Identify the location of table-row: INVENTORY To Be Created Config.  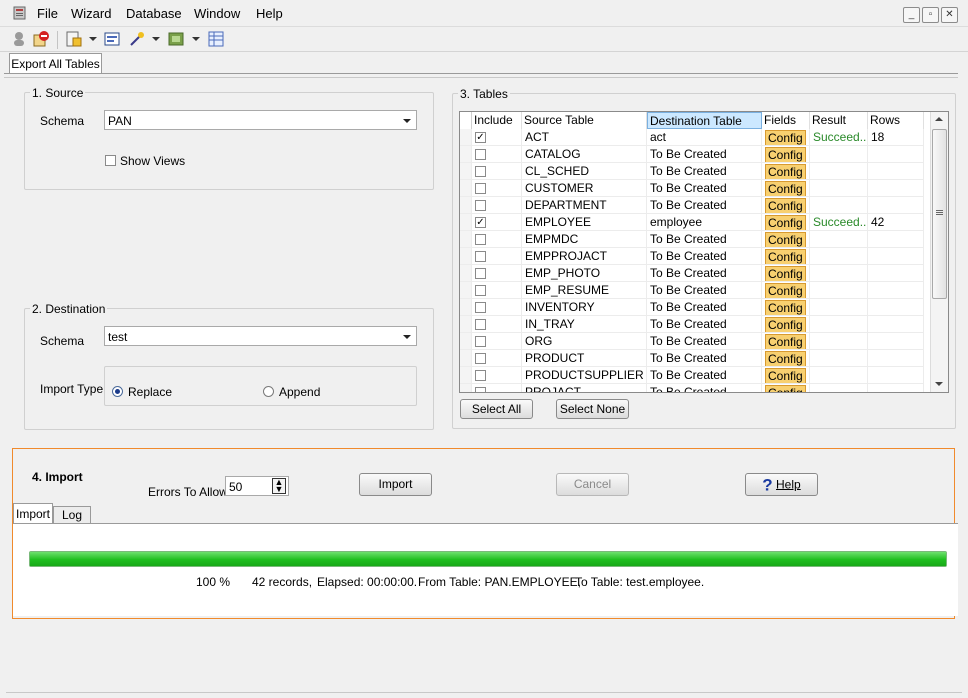
(695, 307).